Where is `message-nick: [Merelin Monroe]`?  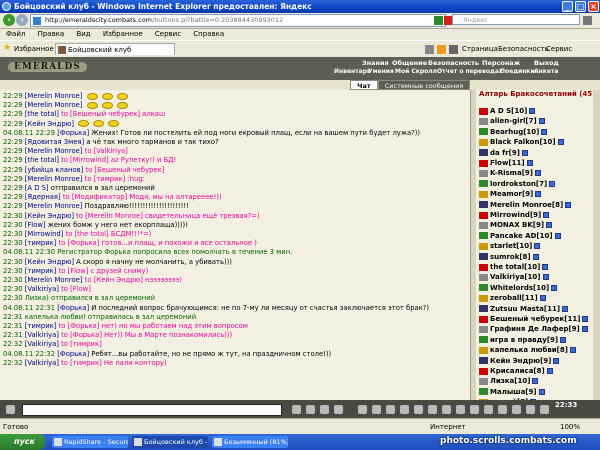
message-nick: [Merelin Monroe] is located at coordinates (55, 151).